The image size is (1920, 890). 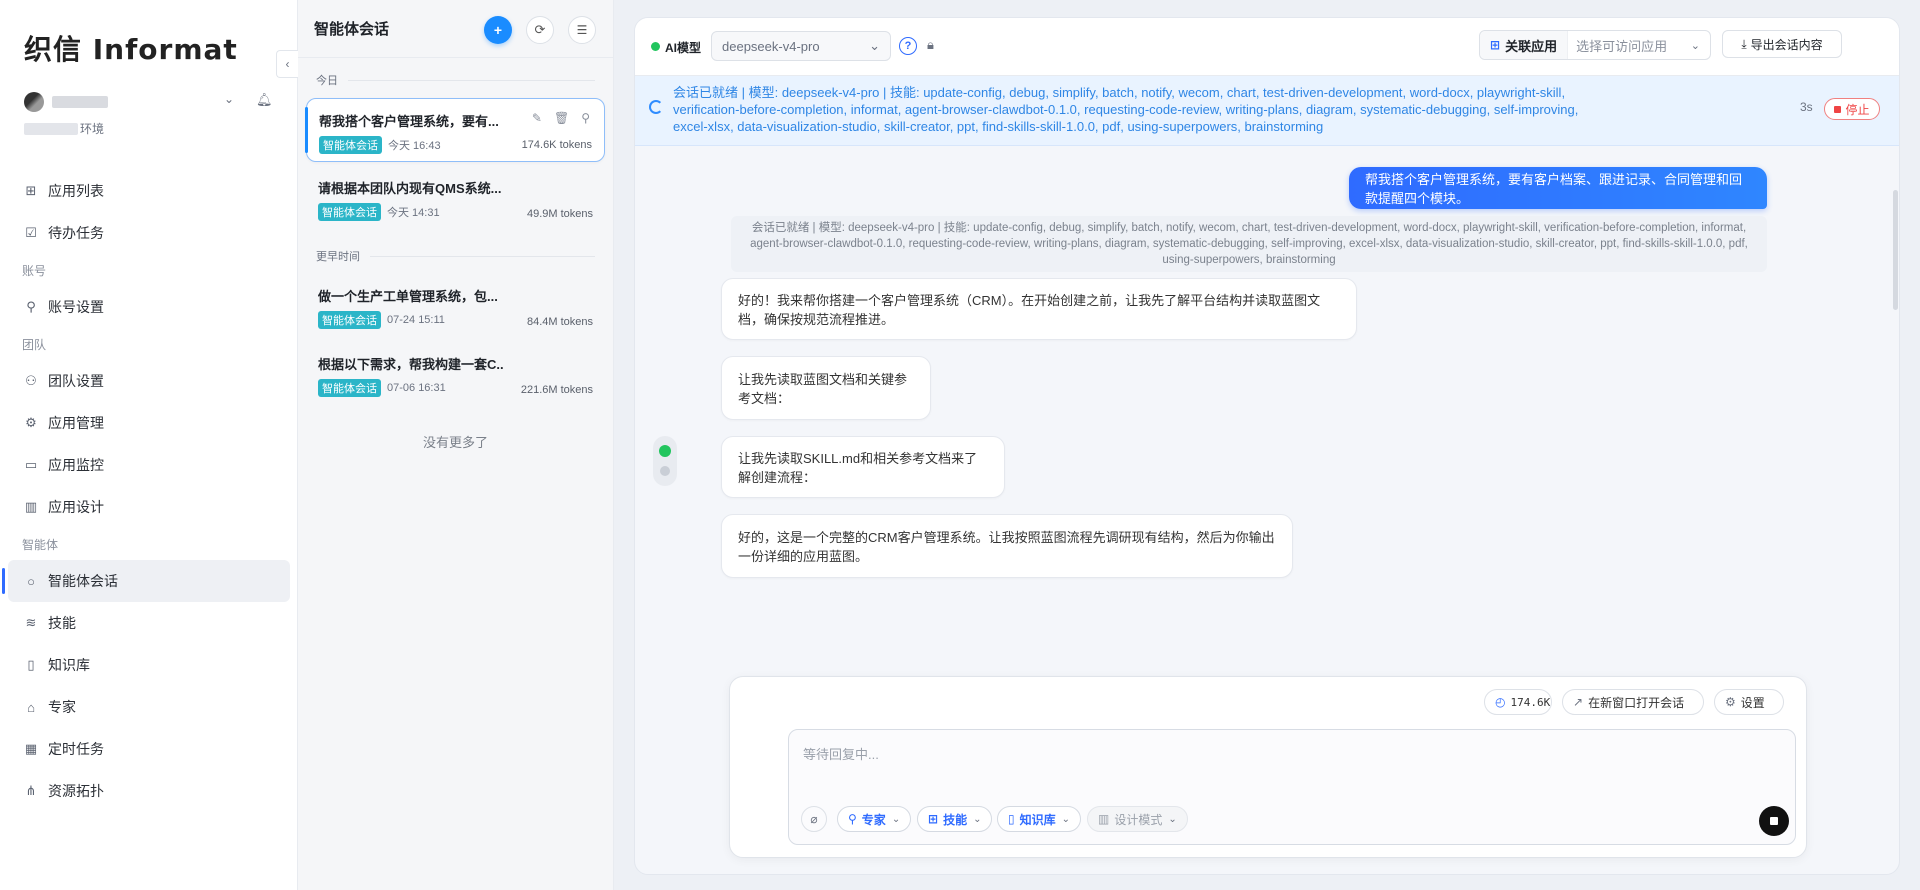 I want to click on model-select-value: deepseek-v4-pro, so click(x=771, y=46).